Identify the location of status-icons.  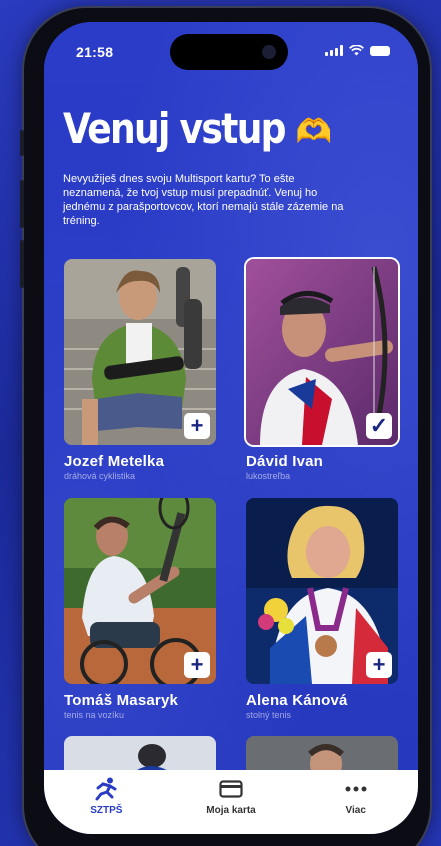
(357, 50).